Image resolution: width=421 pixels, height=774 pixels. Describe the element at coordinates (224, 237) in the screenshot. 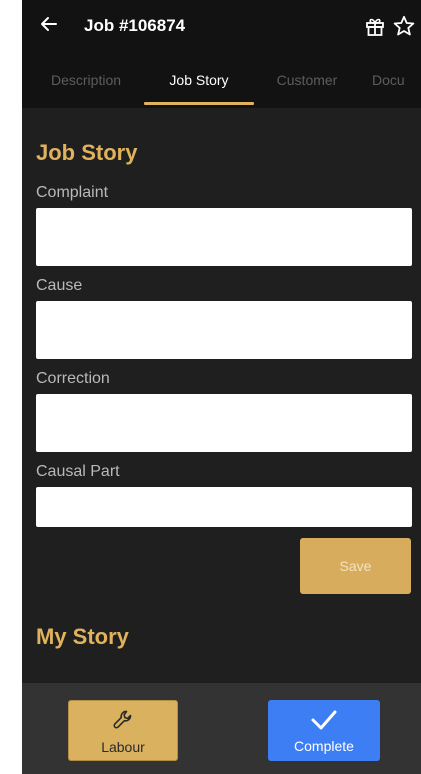

I see `complaint-input` at that location.